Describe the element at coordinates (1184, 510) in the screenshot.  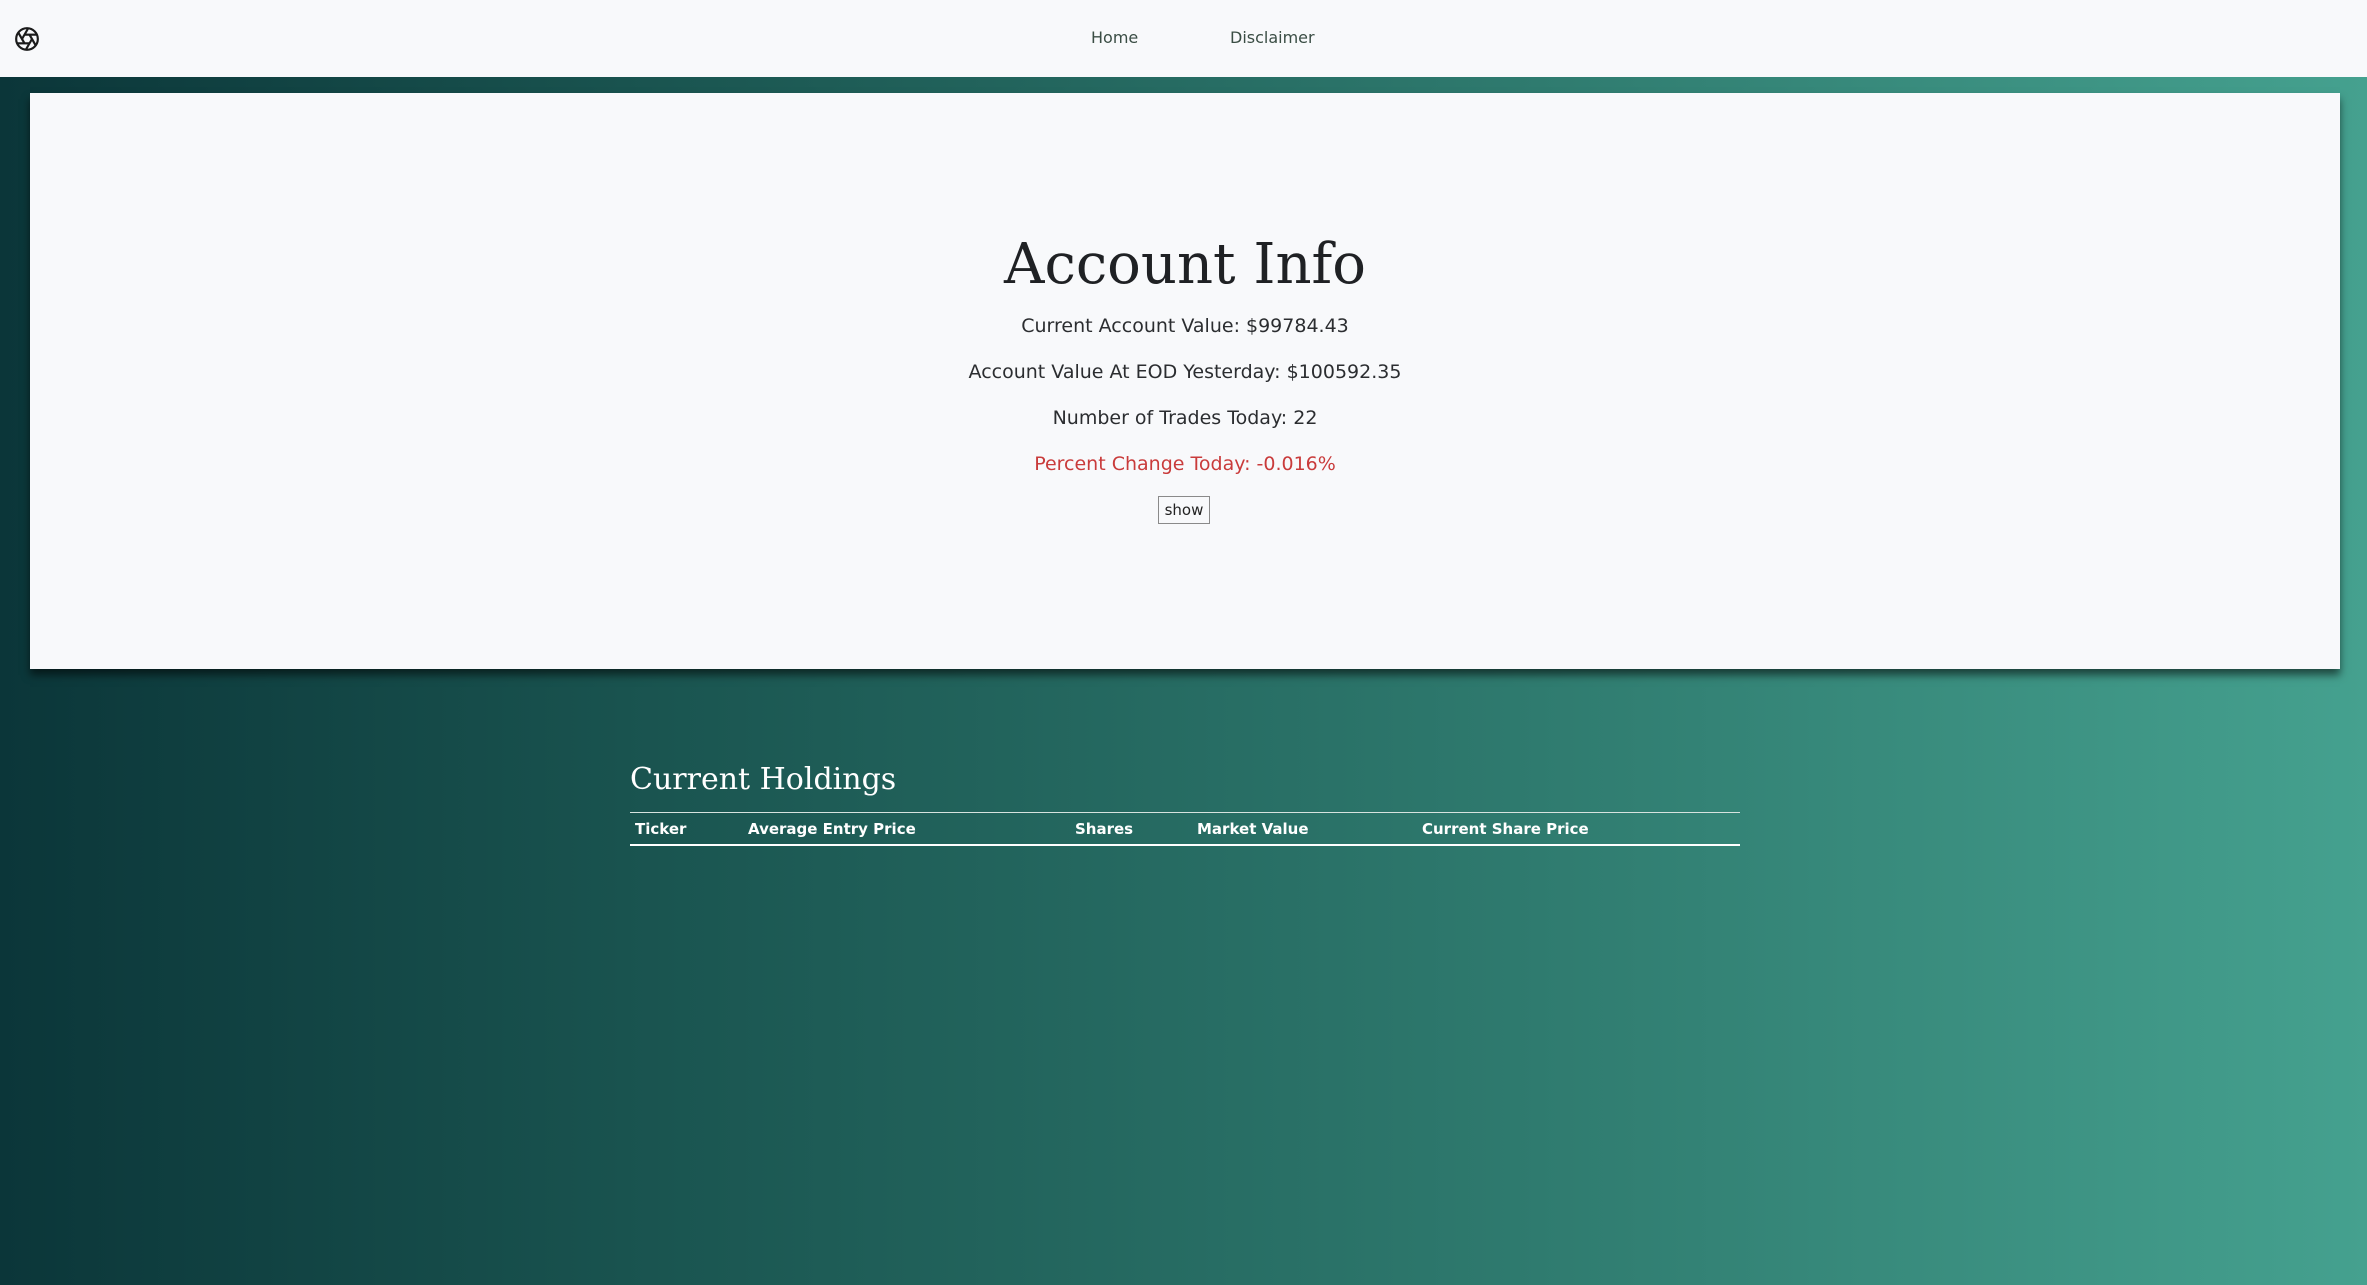
I see `show-button: show` at that location.